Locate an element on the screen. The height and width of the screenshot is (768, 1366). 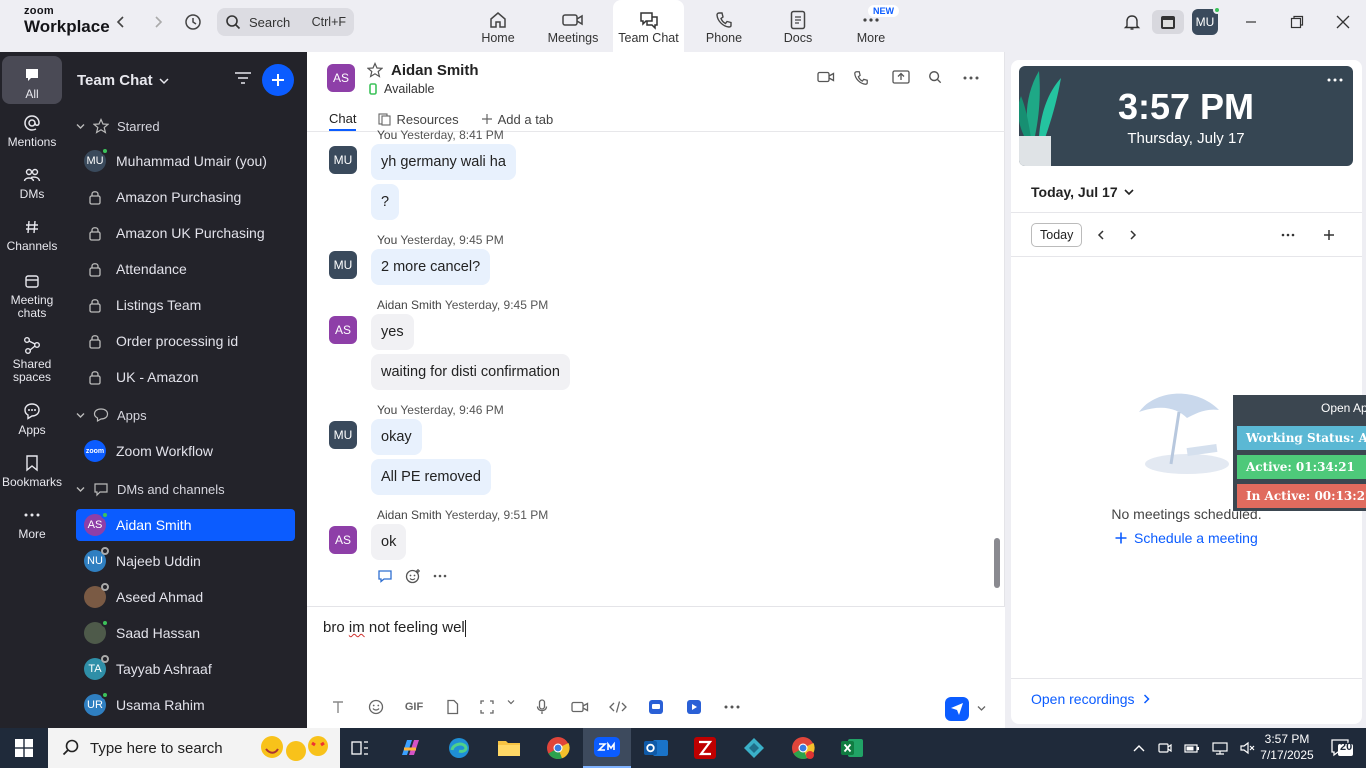
send-button is located at coordinates (957, 709).